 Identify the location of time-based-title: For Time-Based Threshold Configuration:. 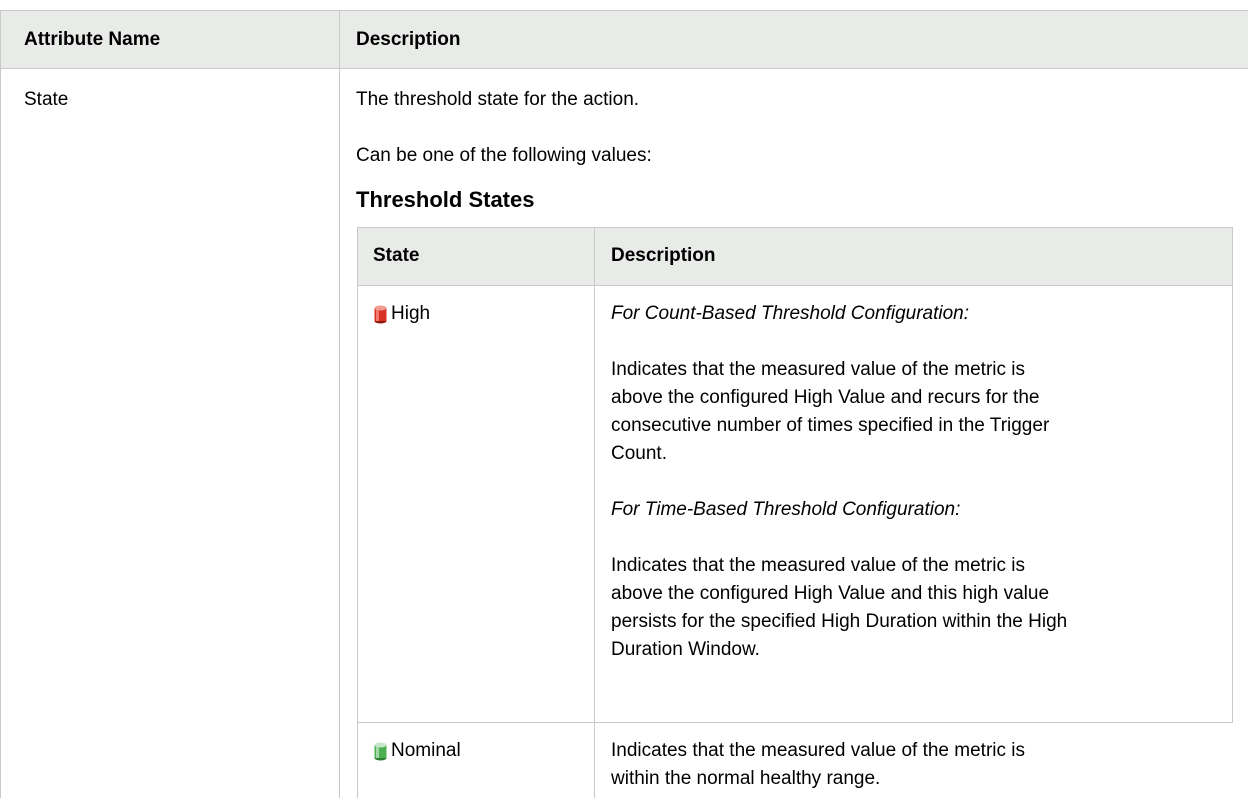
(786, 509).